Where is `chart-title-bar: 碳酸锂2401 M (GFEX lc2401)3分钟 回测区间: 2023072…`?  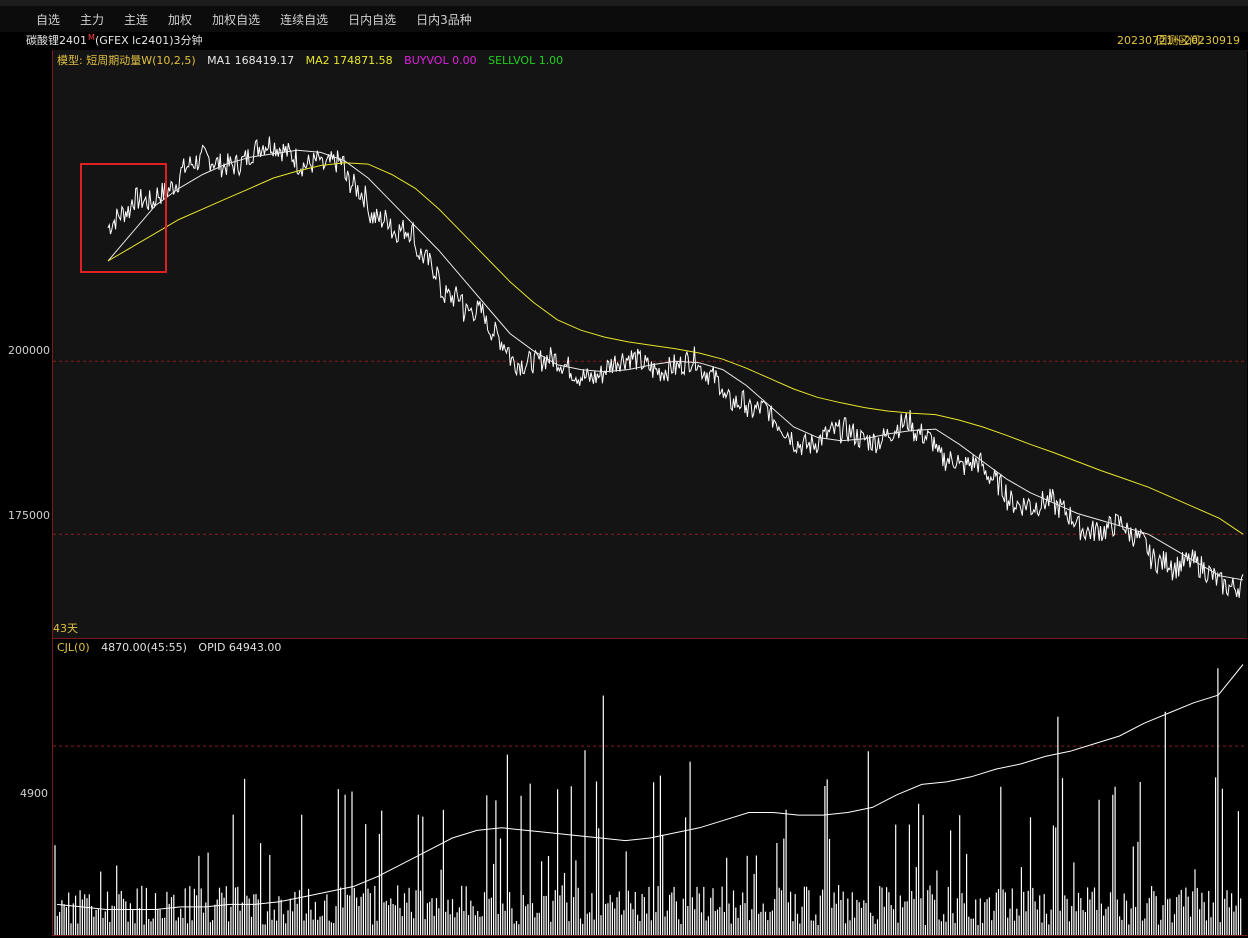 chart-title-bar: 碳酸锂2401 M (GFEX lc2401)3分钟 回测区间: 2023072… is located at coordinates (624, 41).